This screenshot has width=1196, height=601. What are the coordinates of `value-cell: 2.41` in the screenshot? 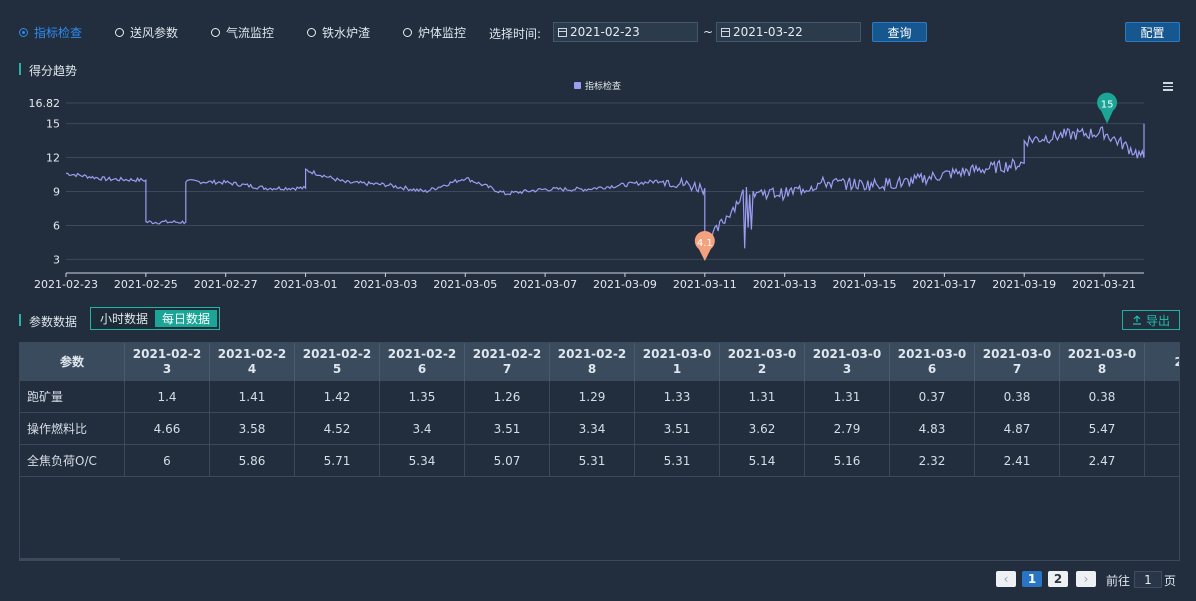 It's located at (1017, 460).